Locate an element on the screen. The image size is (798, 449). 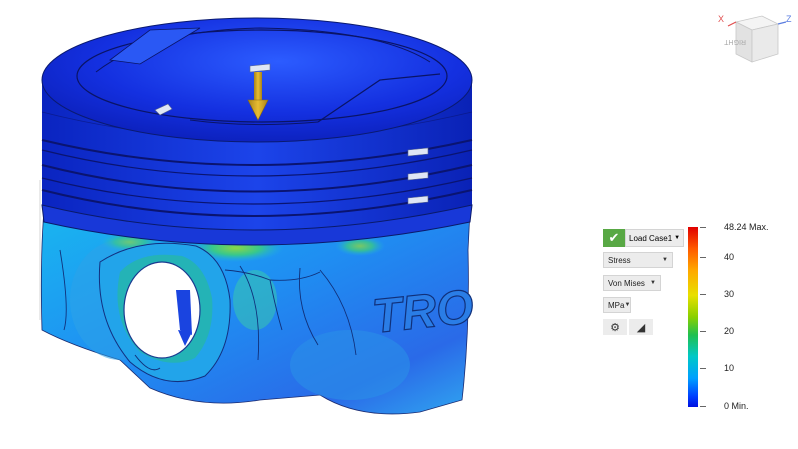
load-case-row: ✔ Load Case1 ▼ is located at coordinates (644, 238).